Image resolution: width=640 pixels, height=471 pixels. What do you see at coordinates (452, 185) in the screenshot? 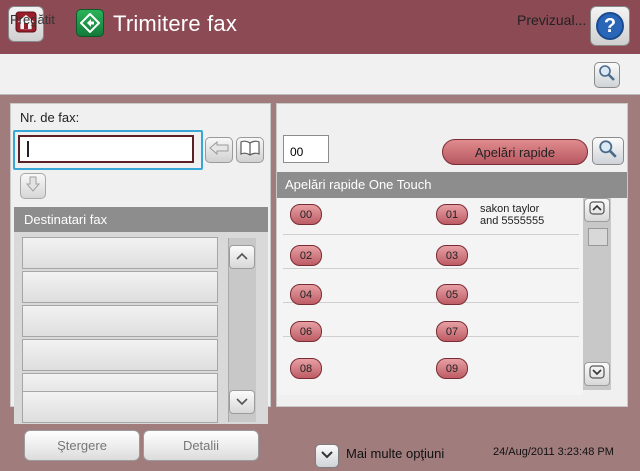
I see `one-touch-header: Apelări rapide One Touch` at bounding box center [452, 185].